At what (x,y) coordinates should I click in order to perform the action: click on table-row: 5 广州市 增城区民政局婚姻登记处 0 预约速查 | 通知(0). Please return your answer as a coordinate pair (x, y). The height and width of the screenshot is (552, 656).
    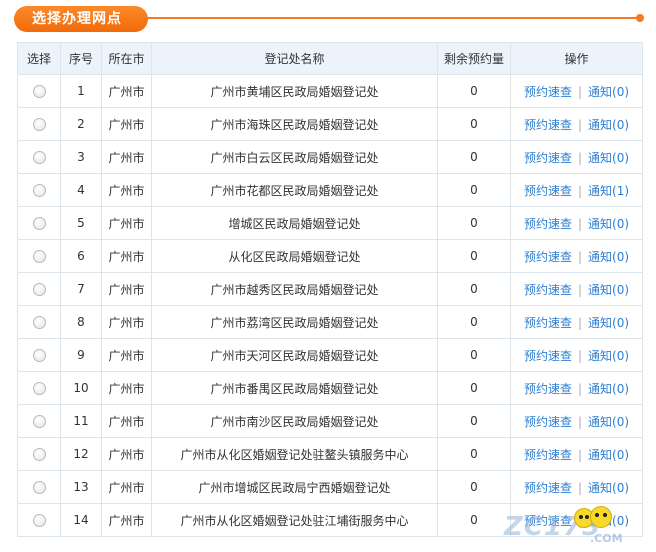
    Looking at the image, I should click on (330, 223).